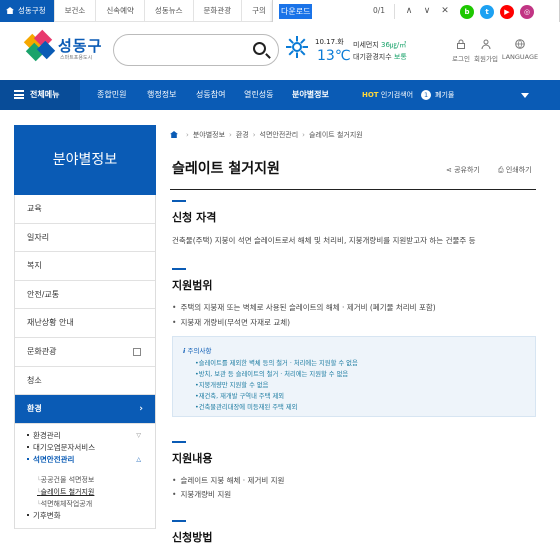 The image size is (560, 553). I want to click on youtube-icon: ▶, so click(507, 12).